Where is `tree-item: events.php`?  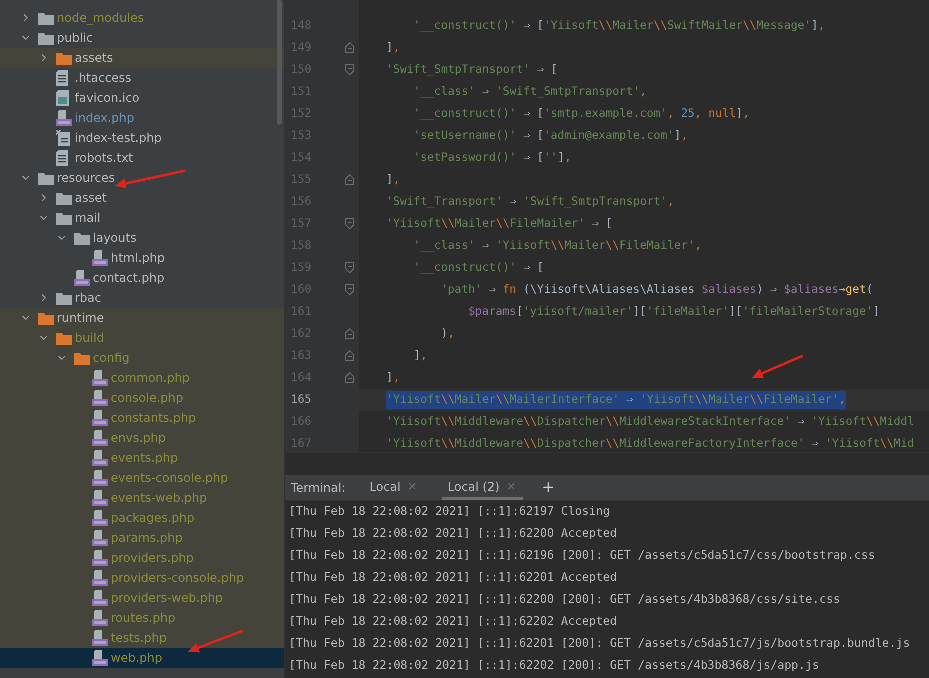
tree-item: events.php is located at coordinates (142, 458).